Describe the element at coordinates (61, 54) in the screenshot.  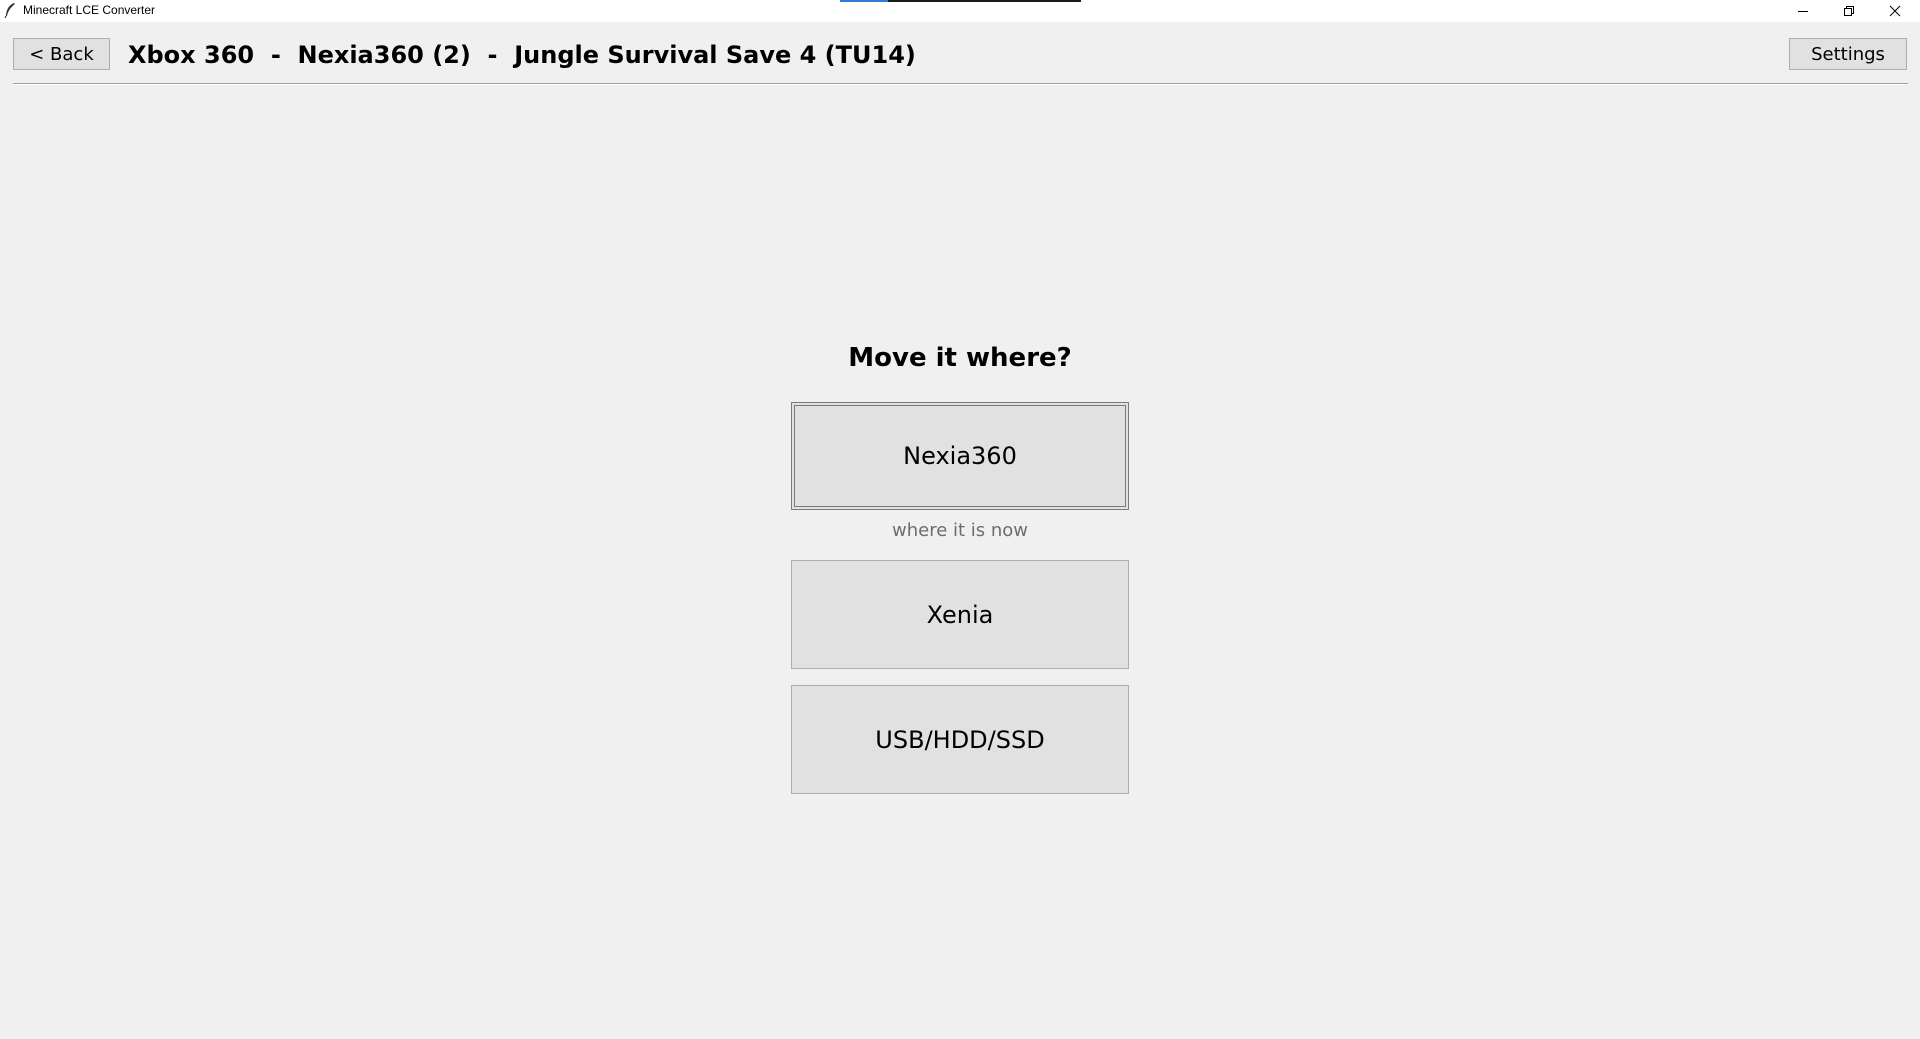
I see `back-button: < Back` at that location.